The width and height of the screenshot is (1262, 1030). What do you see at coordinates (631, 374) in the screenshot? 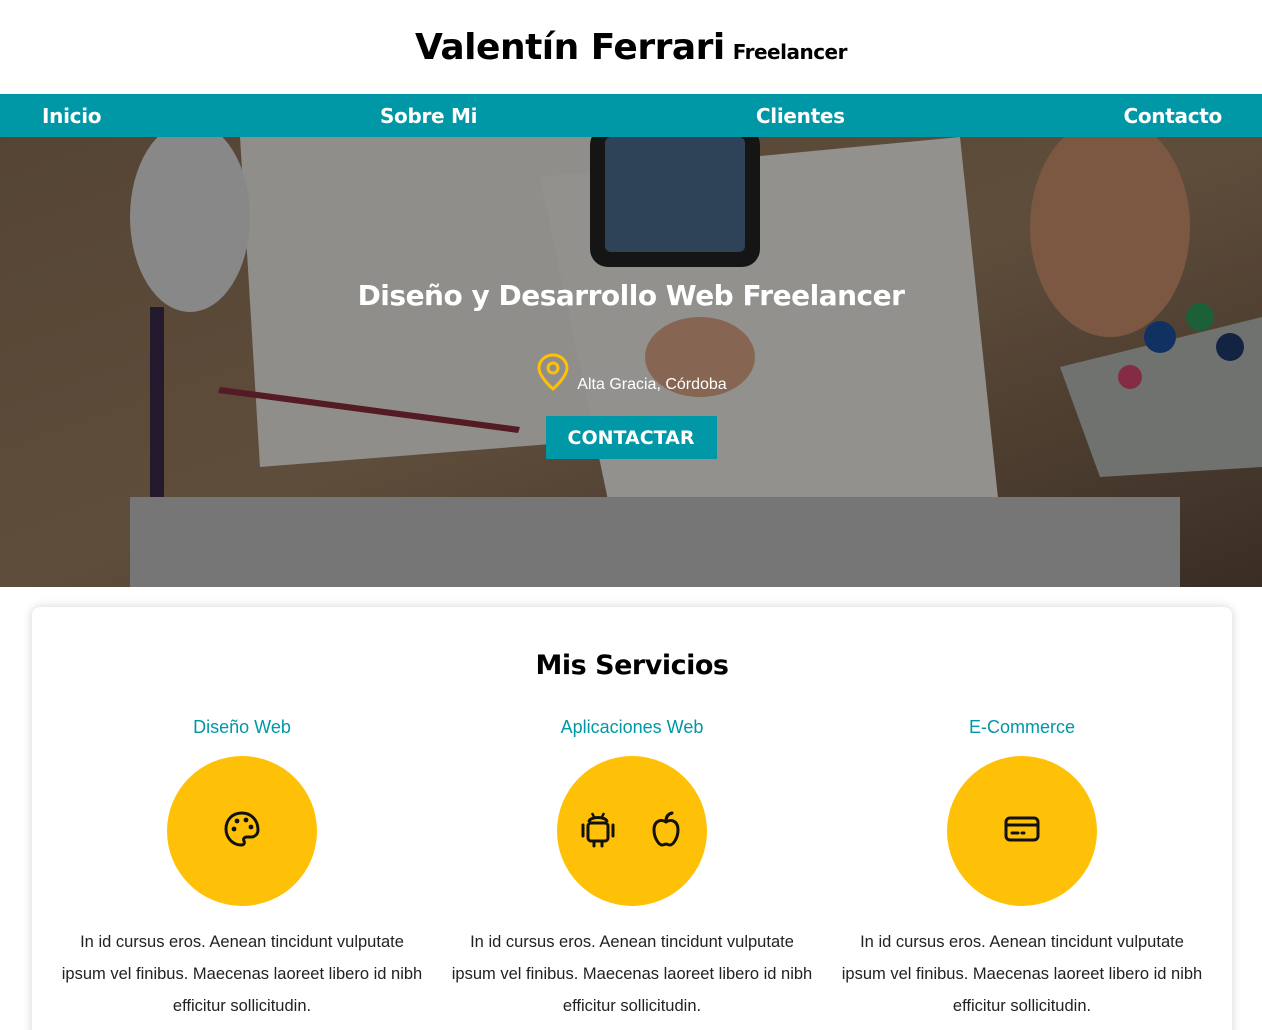
I see `location: Alta Gracia, Córdoba` at bounding box center [631, 374].